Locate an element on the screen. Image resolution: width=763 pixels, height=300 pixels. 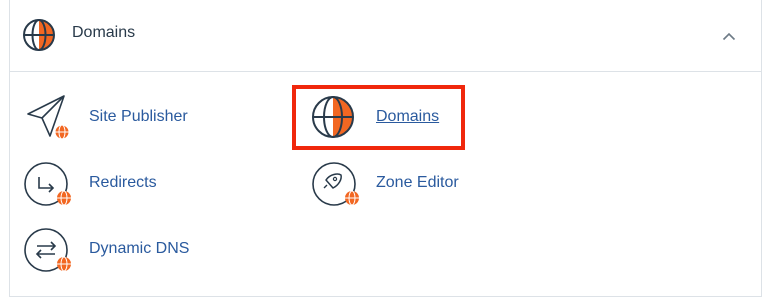
site-publisher-link: Site Publisher is located at coordinates (122, 118).